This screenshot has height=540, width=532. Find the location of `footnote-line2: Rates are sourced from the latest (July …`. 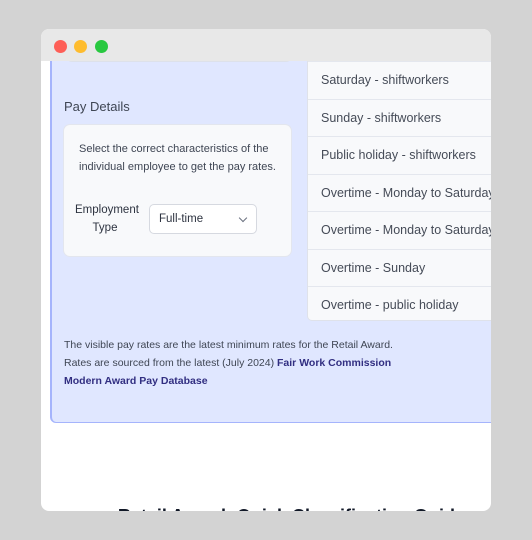

footnote-line2: Rates are sourced from the latest (July … is located at coordinates (234, 372).